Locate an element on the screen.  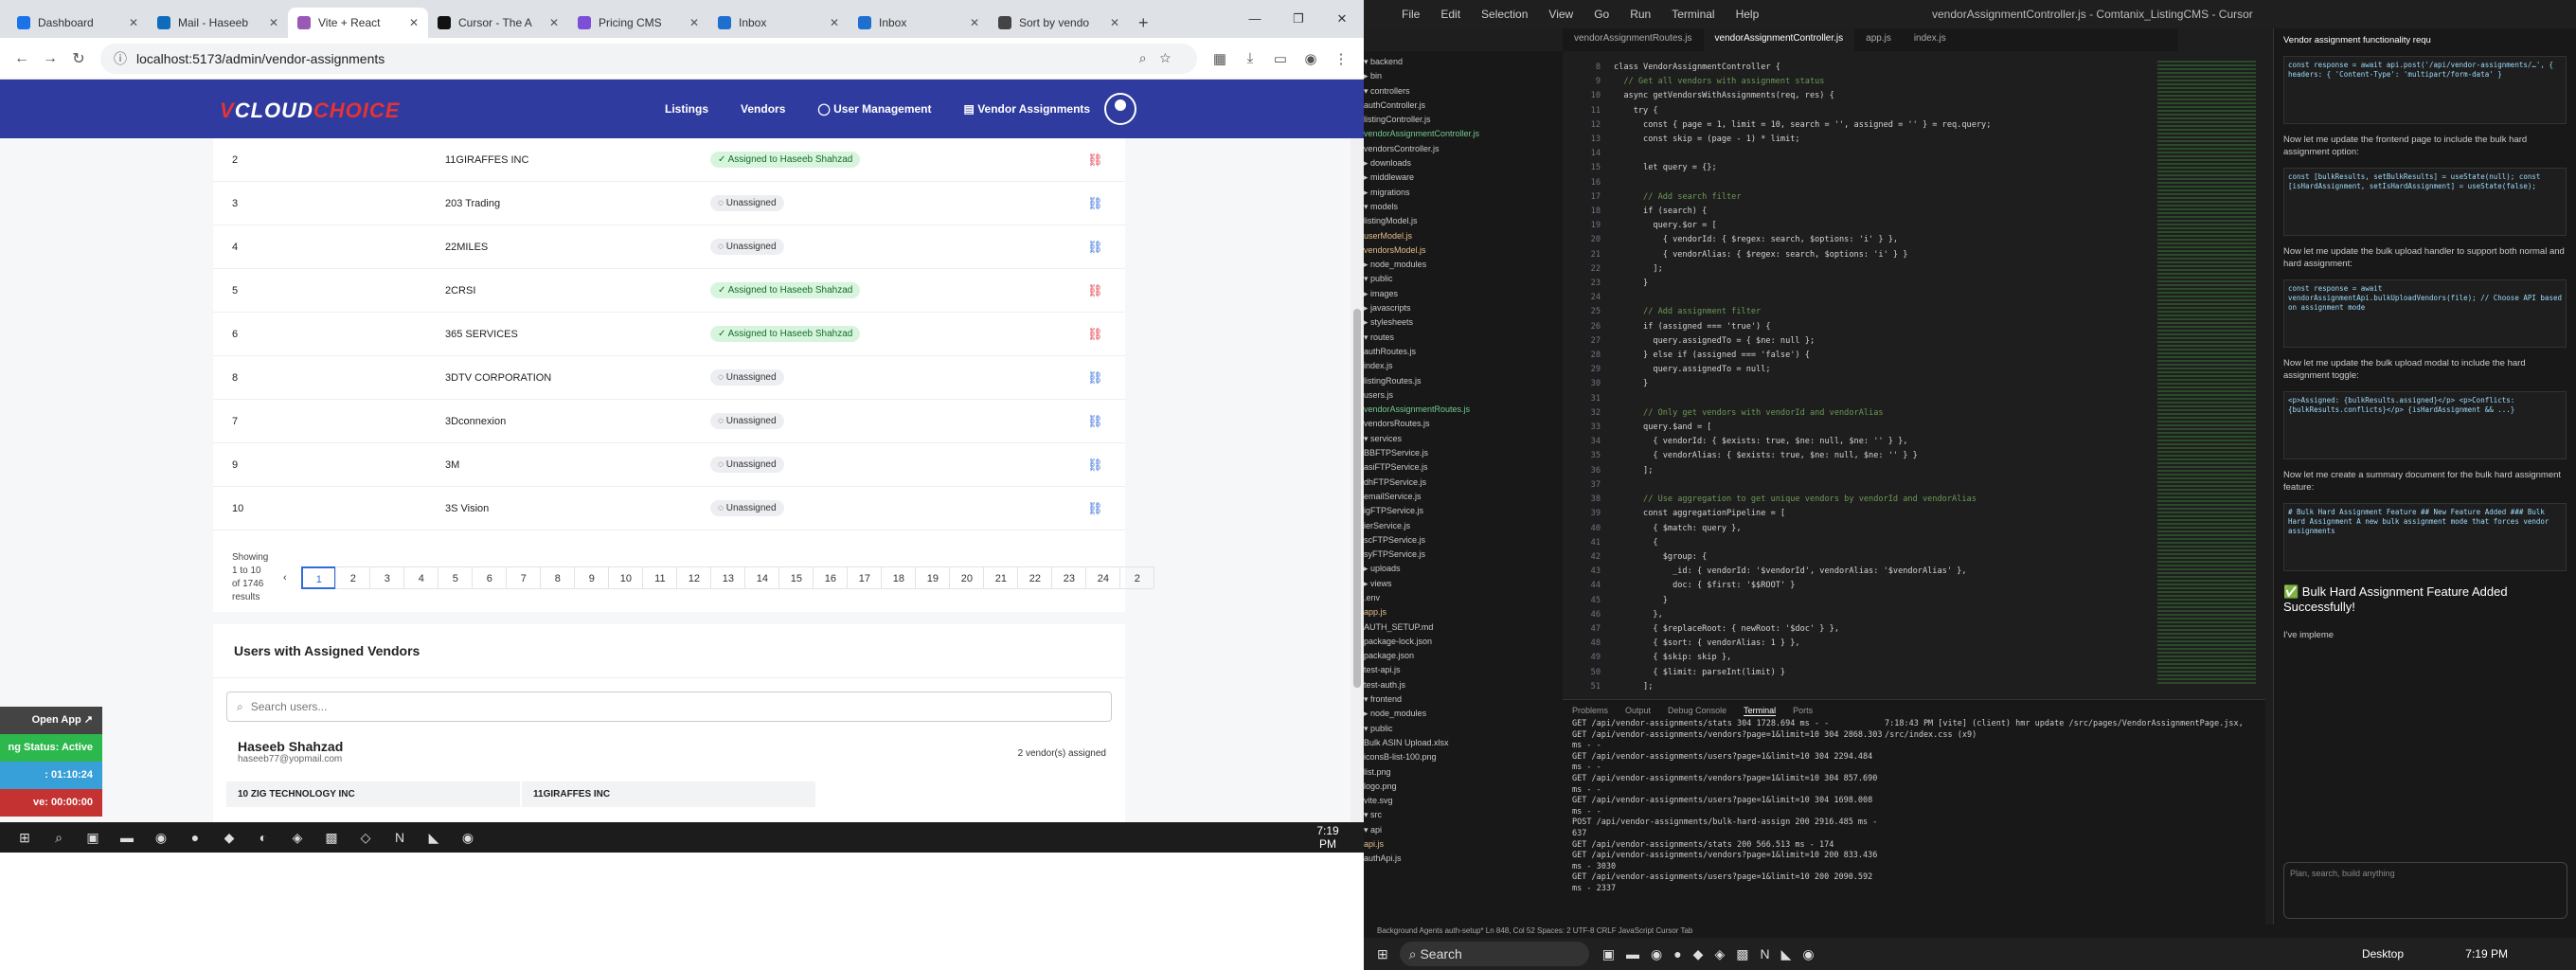
minimap is located at coordinates (2206, 373).